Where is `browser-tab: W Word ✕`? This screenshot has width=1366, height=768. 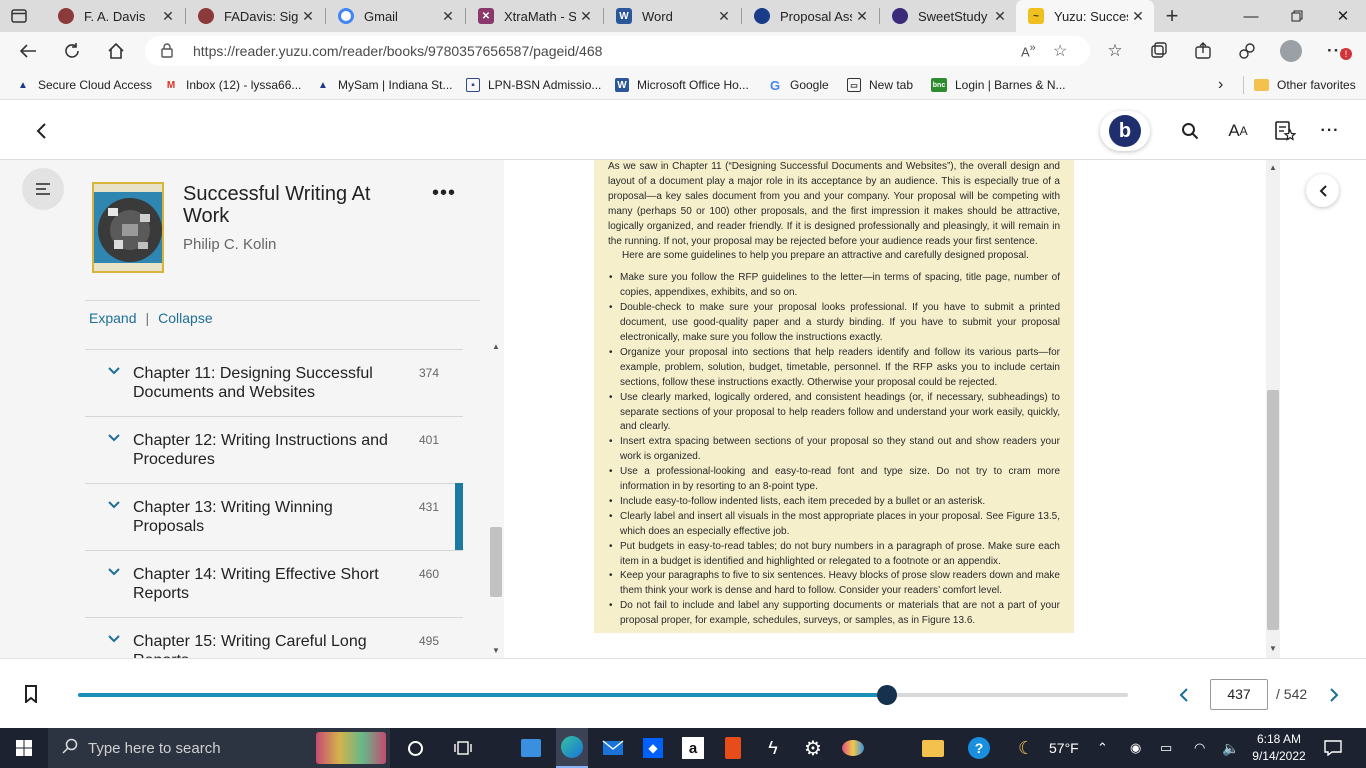
browser-tab: W Word ✕ is located at coordinates (672, 16).